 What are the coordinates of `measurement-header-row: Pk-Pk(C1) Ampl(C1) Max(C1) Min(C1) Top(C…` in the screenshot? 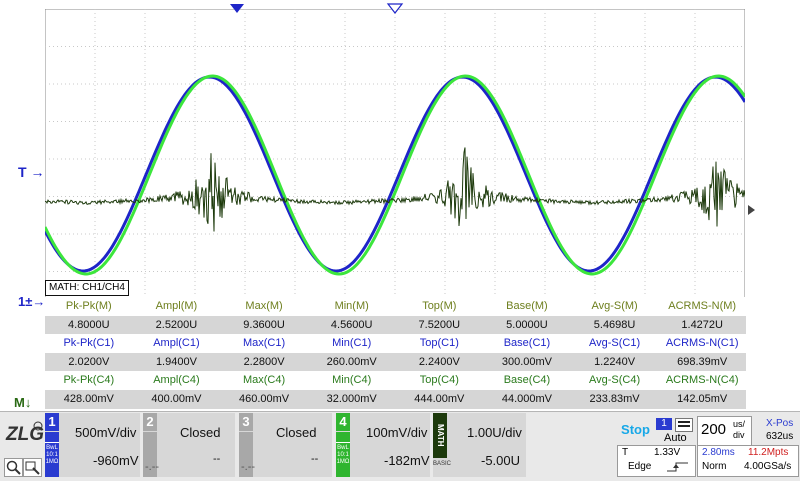 It's located at (395, 343).